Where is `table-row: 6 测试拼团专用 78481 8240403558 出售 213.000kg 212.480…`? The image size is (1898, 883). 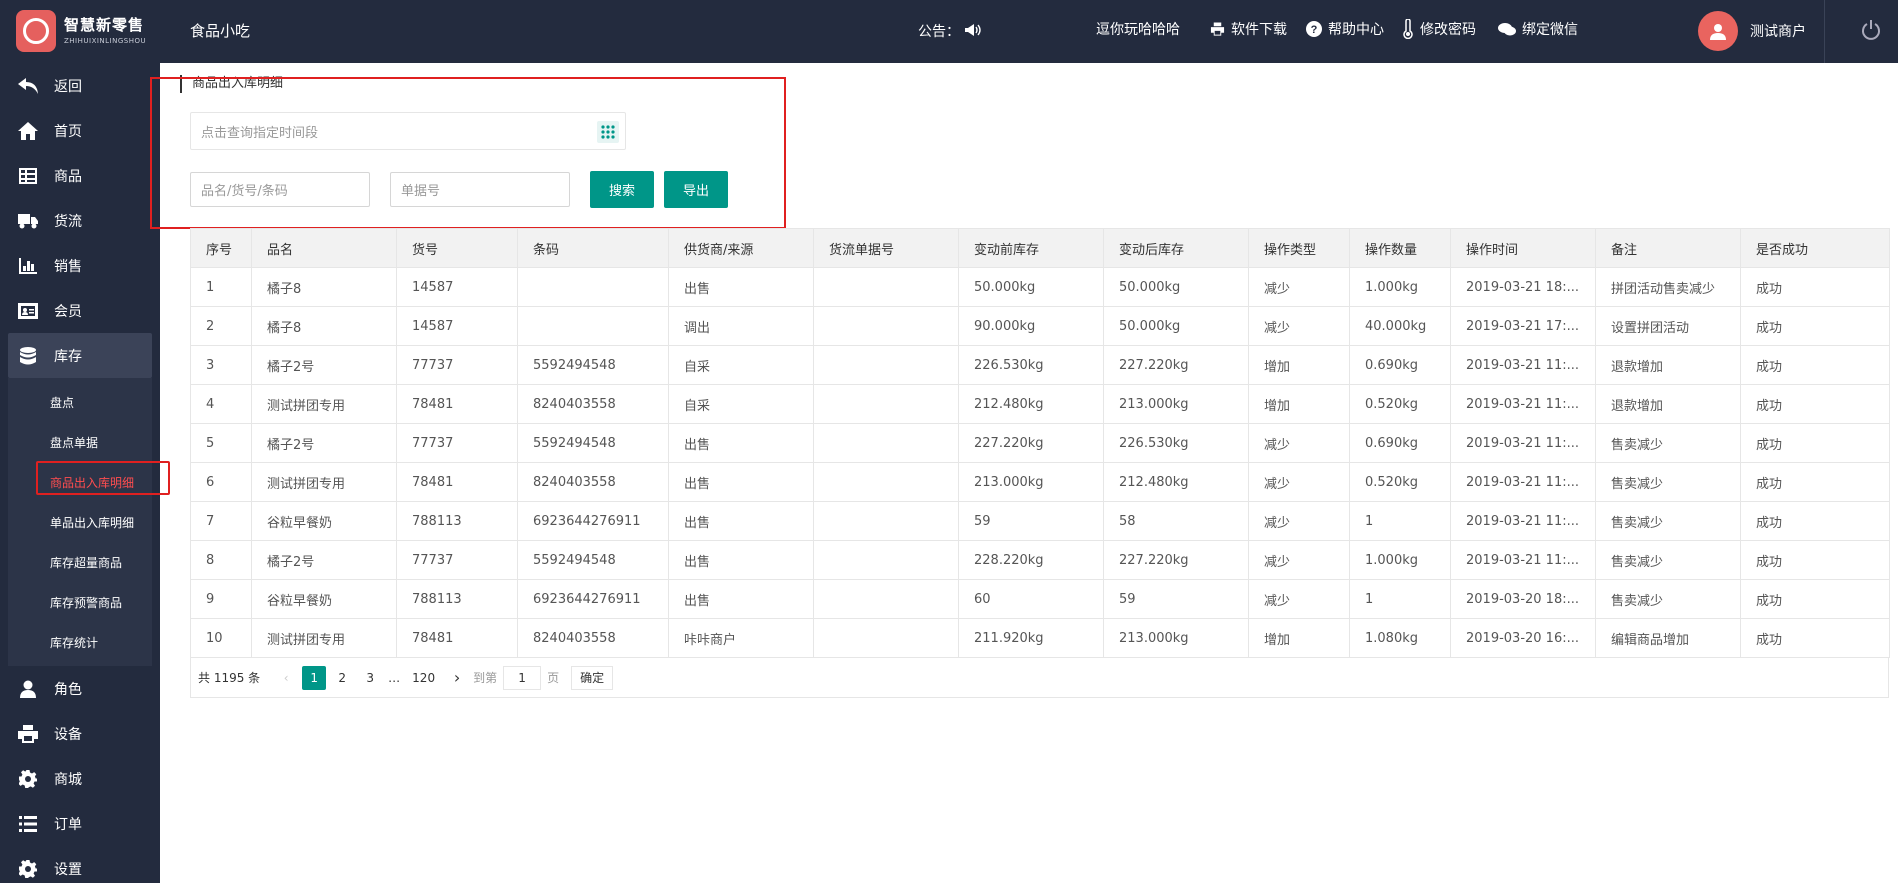 table-row: 6 测试拼团专用 78481 8240403558 出售 213.000kg 212.480… is located at coordinates (1040, 482).